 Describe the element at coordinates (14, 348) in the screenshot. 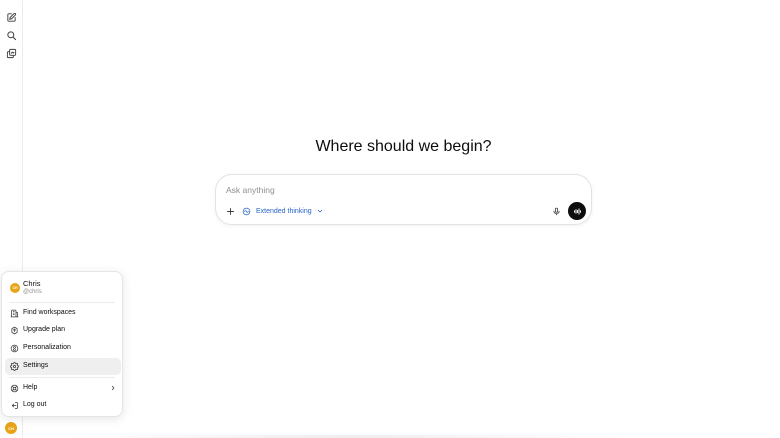

I see `personalization-icon` at that location.